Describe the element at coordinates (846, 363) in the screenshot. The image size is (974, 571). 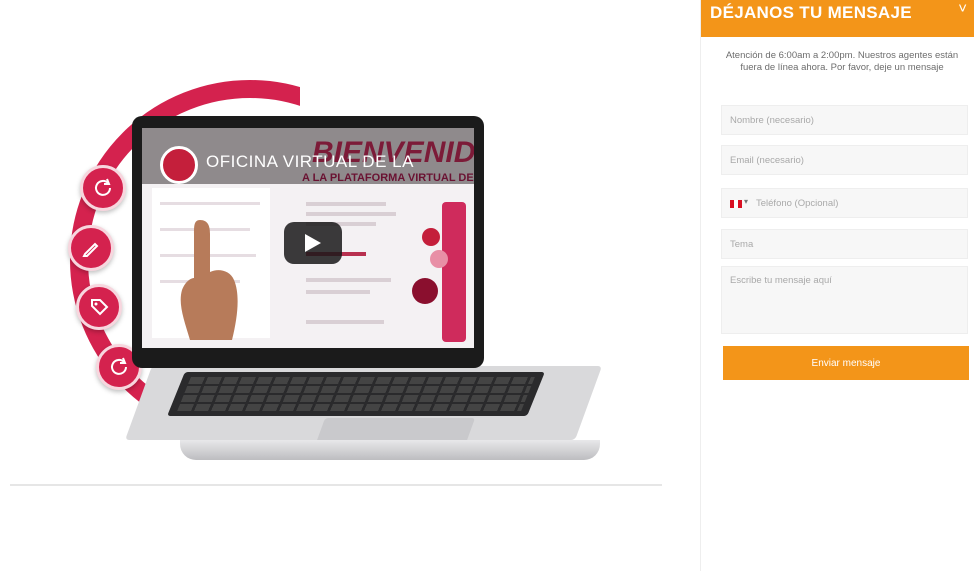
I see `send-message-button: Enviar mensaje` at that location.